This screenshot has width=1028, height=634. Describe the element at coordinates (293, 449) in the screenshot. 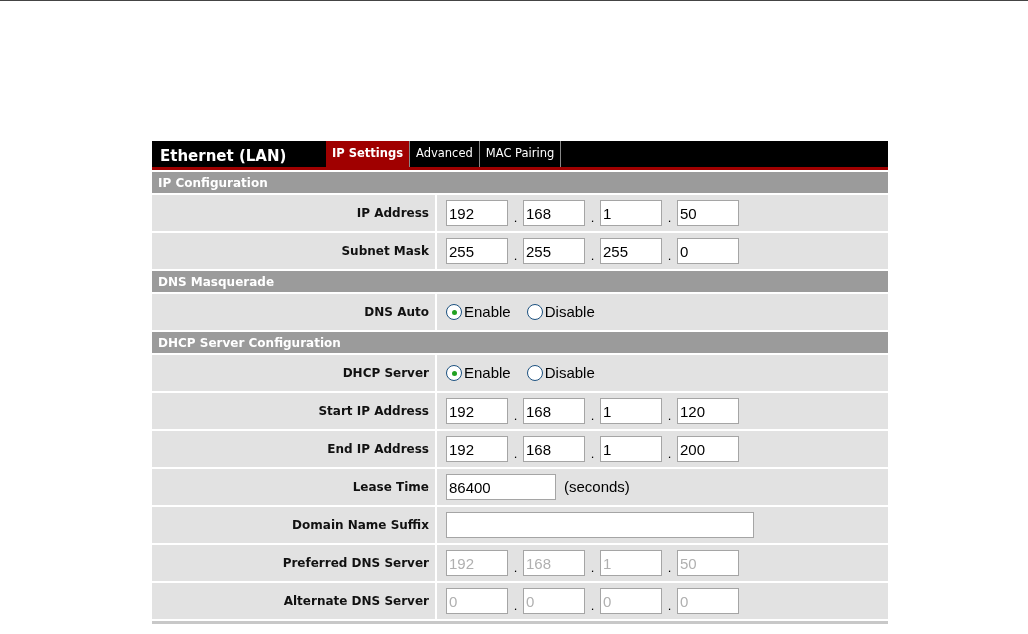

I see `field-label: End IP Address` at that location.